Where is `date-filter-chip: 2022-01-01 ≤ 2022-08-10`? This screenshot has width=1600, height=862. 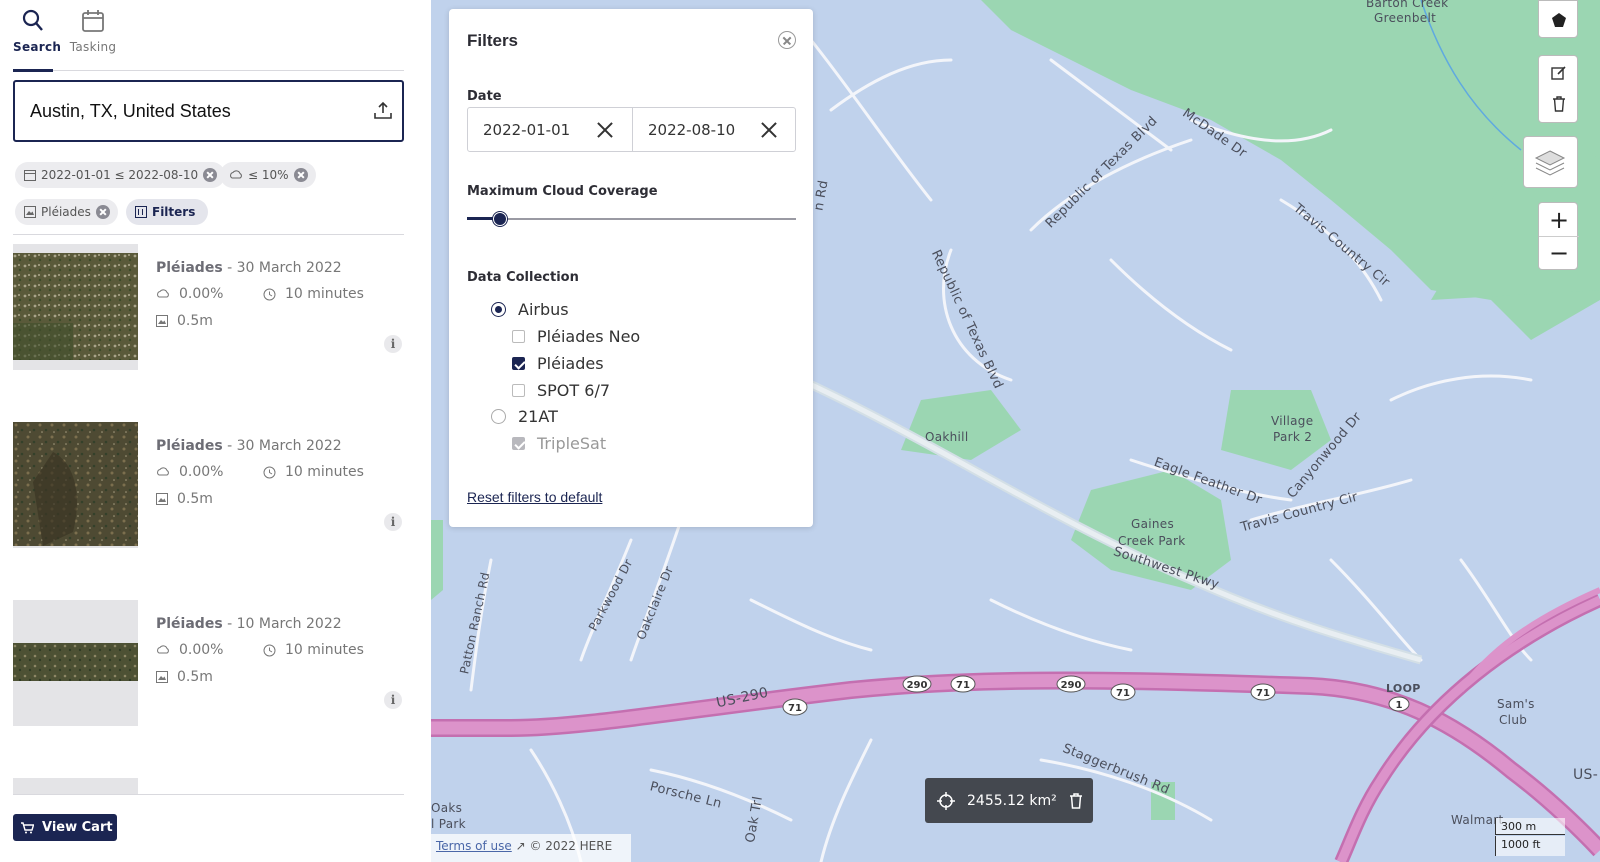
date-filter-chip: 2022-01-01 ≤ 2022-08-10 is located at coordinates (120, 175).